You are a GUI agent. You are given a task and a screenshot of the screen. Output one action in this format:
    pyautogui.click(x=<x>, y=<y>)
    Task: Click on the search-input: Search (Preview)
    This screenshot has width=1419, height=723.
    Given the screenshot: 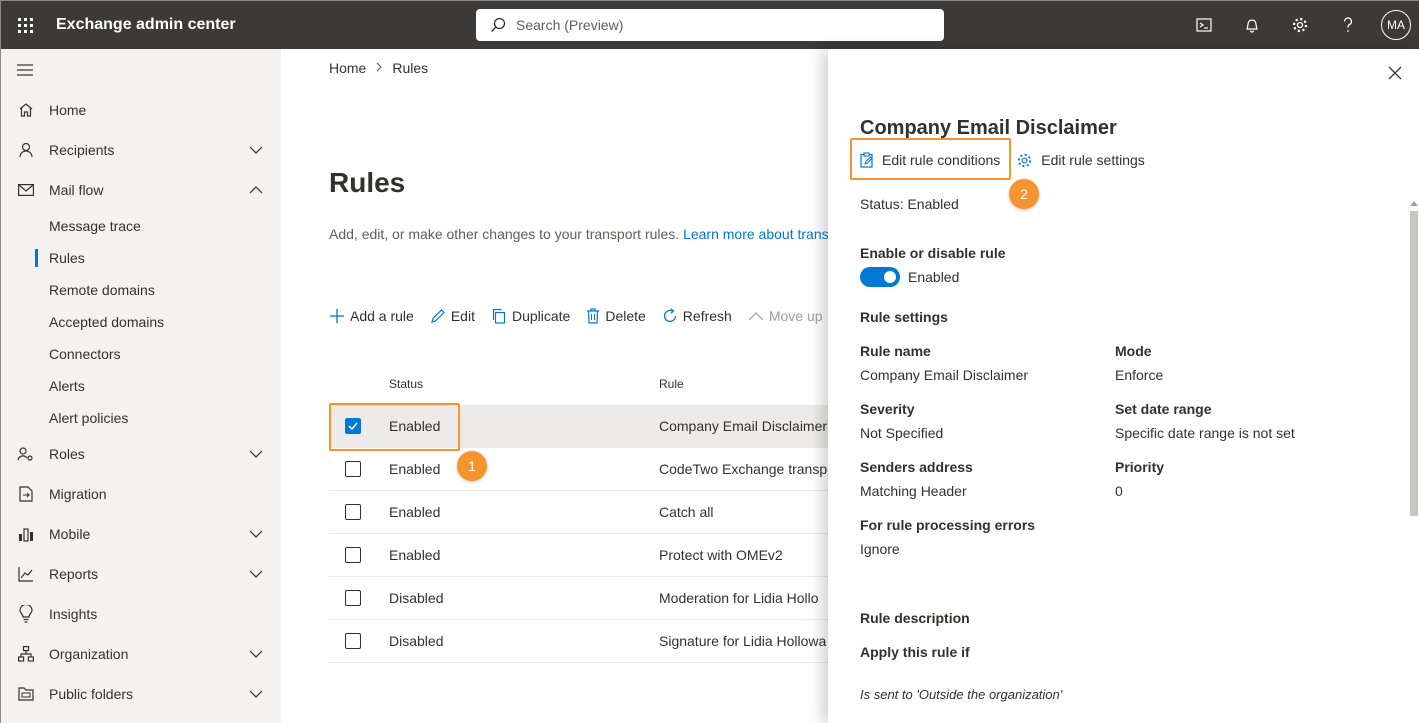 What is the action you would take?
    pyautogui.click(x=710, y=25)
    